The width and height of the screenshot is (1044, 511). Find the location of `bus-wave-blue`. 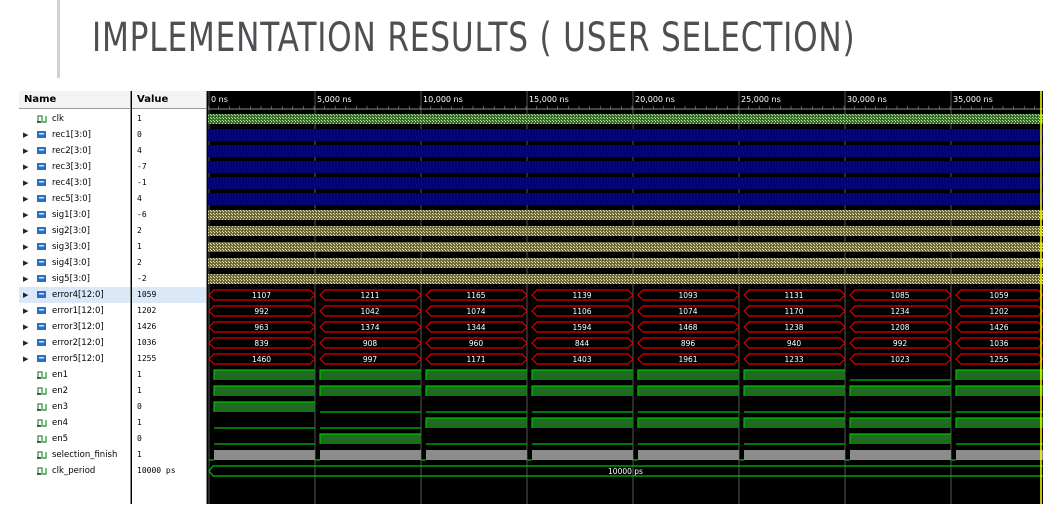

bus-wave-blue is located at coordinates (625, 135).